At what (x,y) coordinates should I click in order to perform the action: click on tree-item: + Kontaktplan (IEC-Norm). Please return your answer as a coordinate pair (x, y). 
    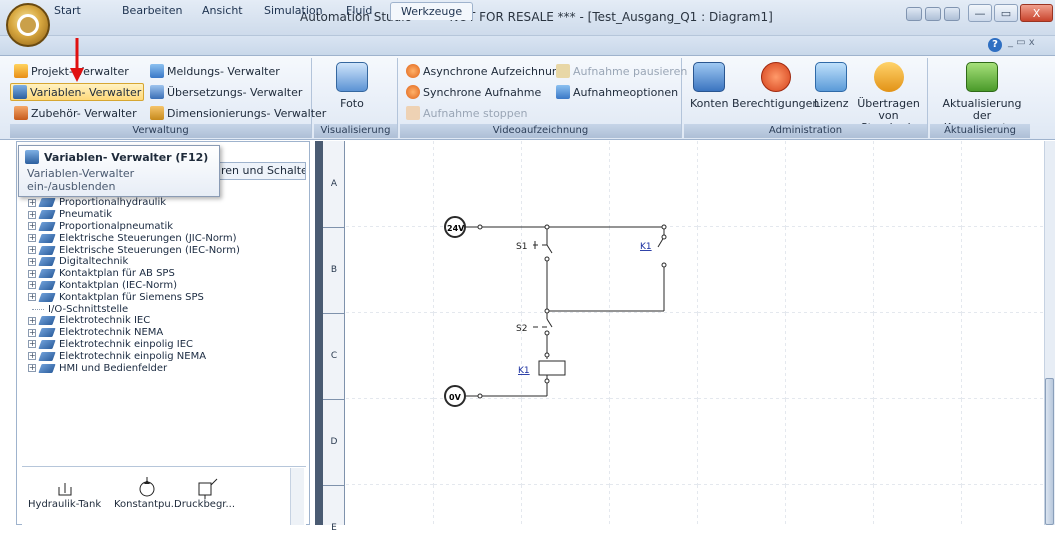
    Looking at the image, I should click on (163, 286).